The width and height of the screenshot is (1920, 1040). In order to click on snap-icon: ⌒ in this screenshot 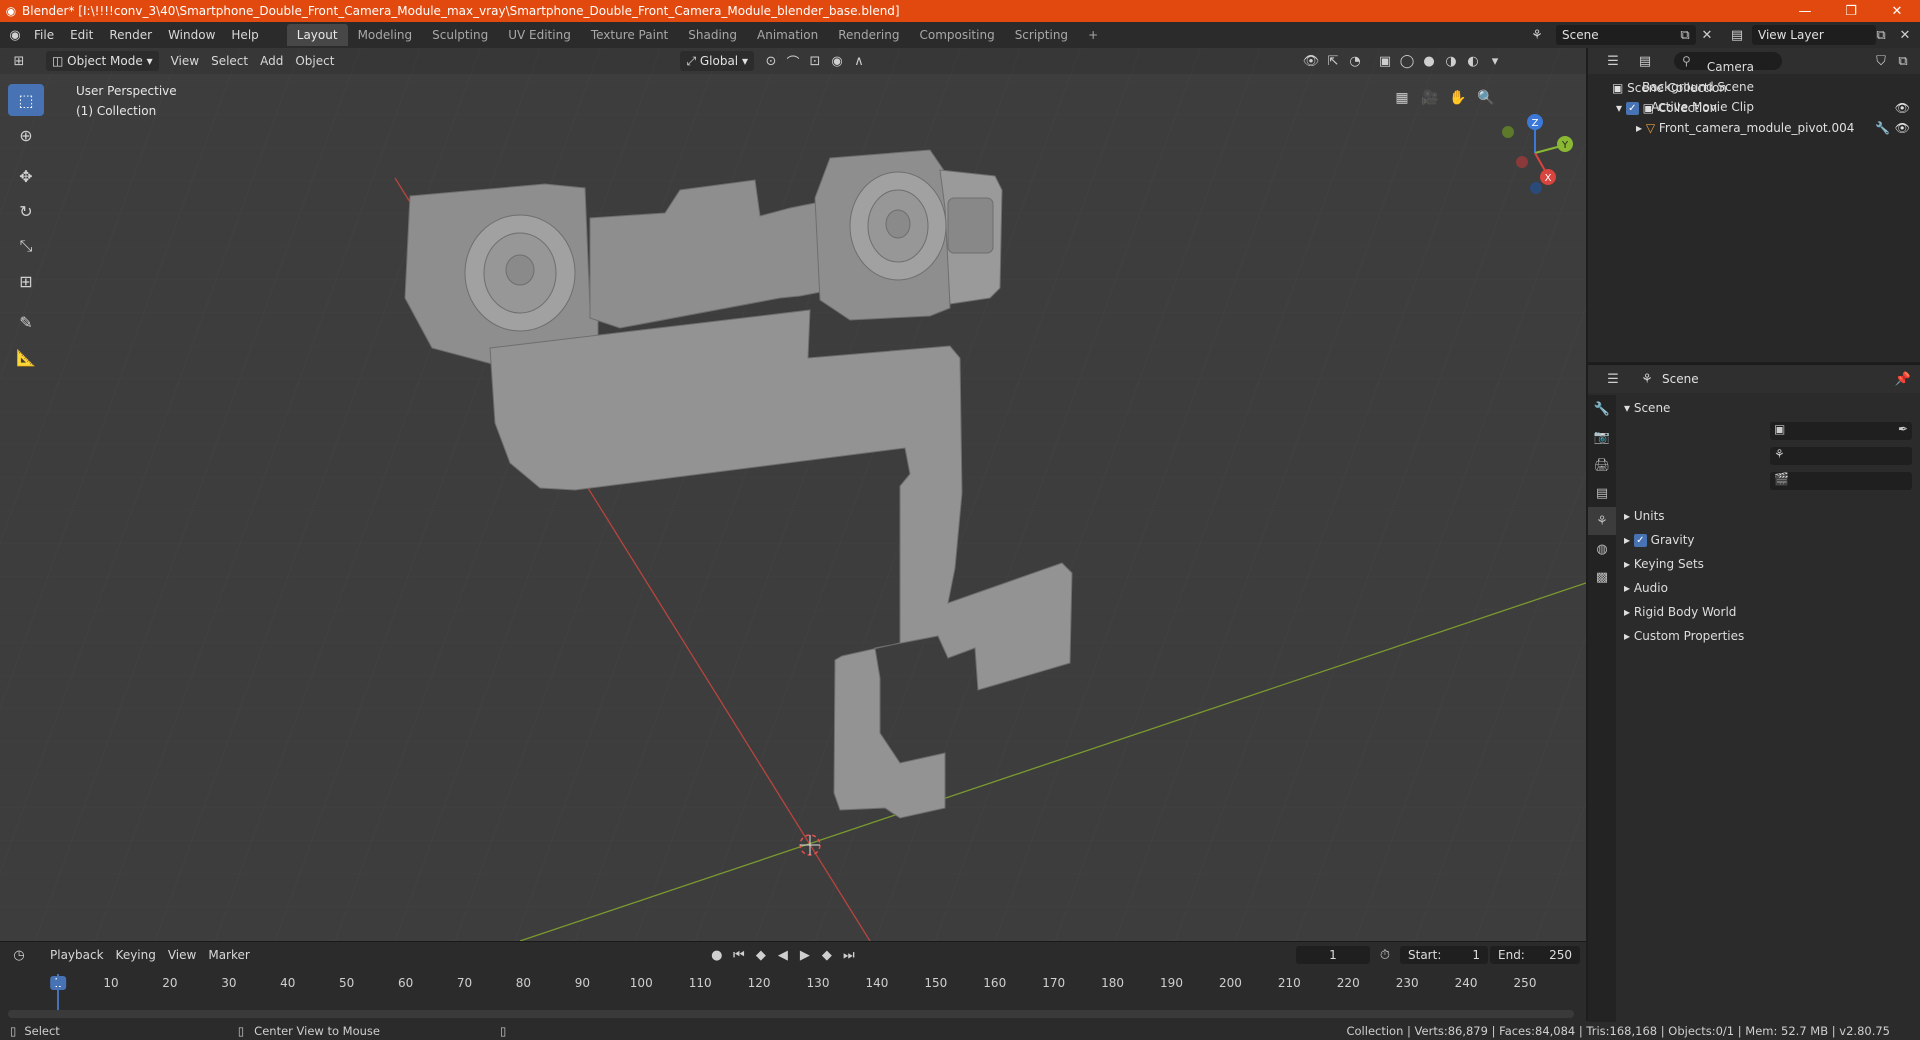, I will do `click(793, 61)`.